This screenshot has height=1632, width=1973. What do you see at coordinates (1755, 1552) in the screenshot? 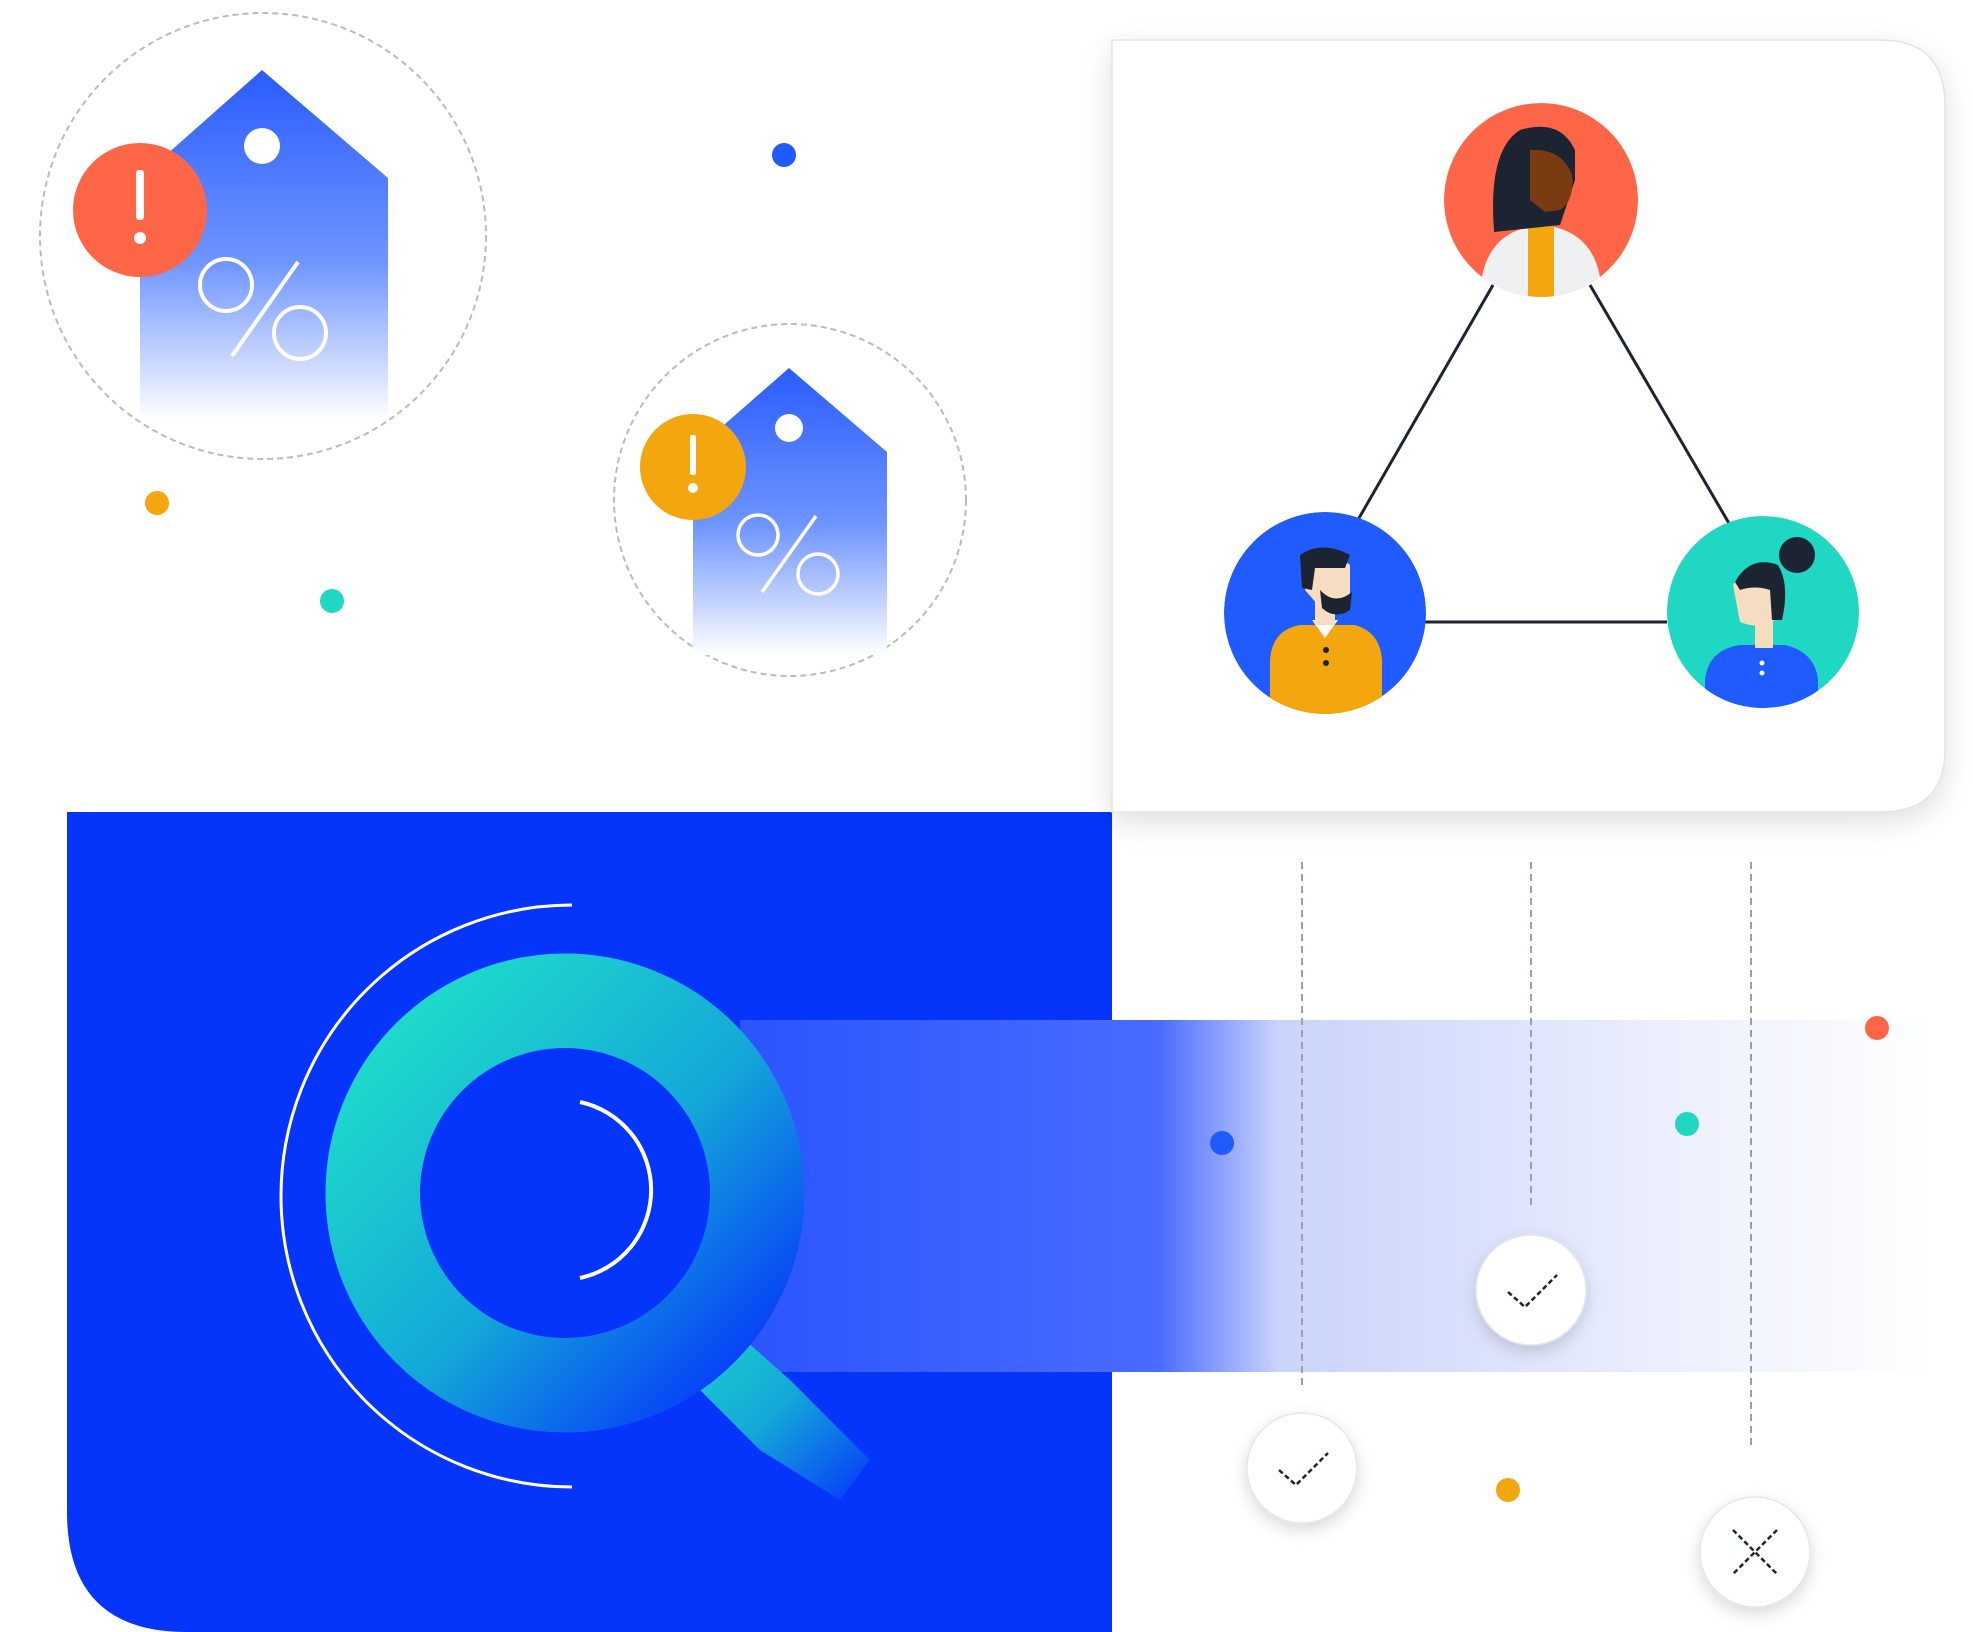
I see `cross-badge` at bounding box center [1755, 1552].